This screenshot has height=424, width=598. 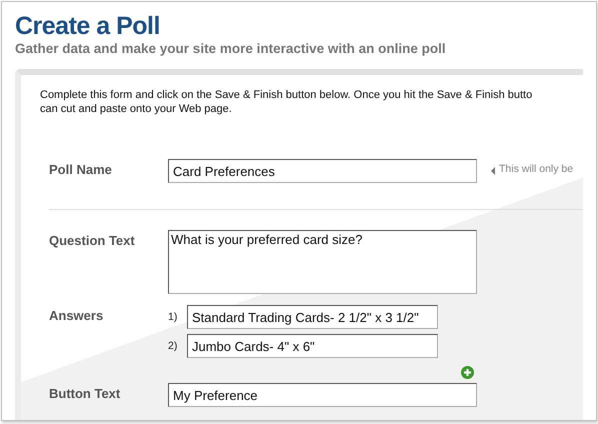 I want to click on answer-number: 2), so click(x=173, y=346).